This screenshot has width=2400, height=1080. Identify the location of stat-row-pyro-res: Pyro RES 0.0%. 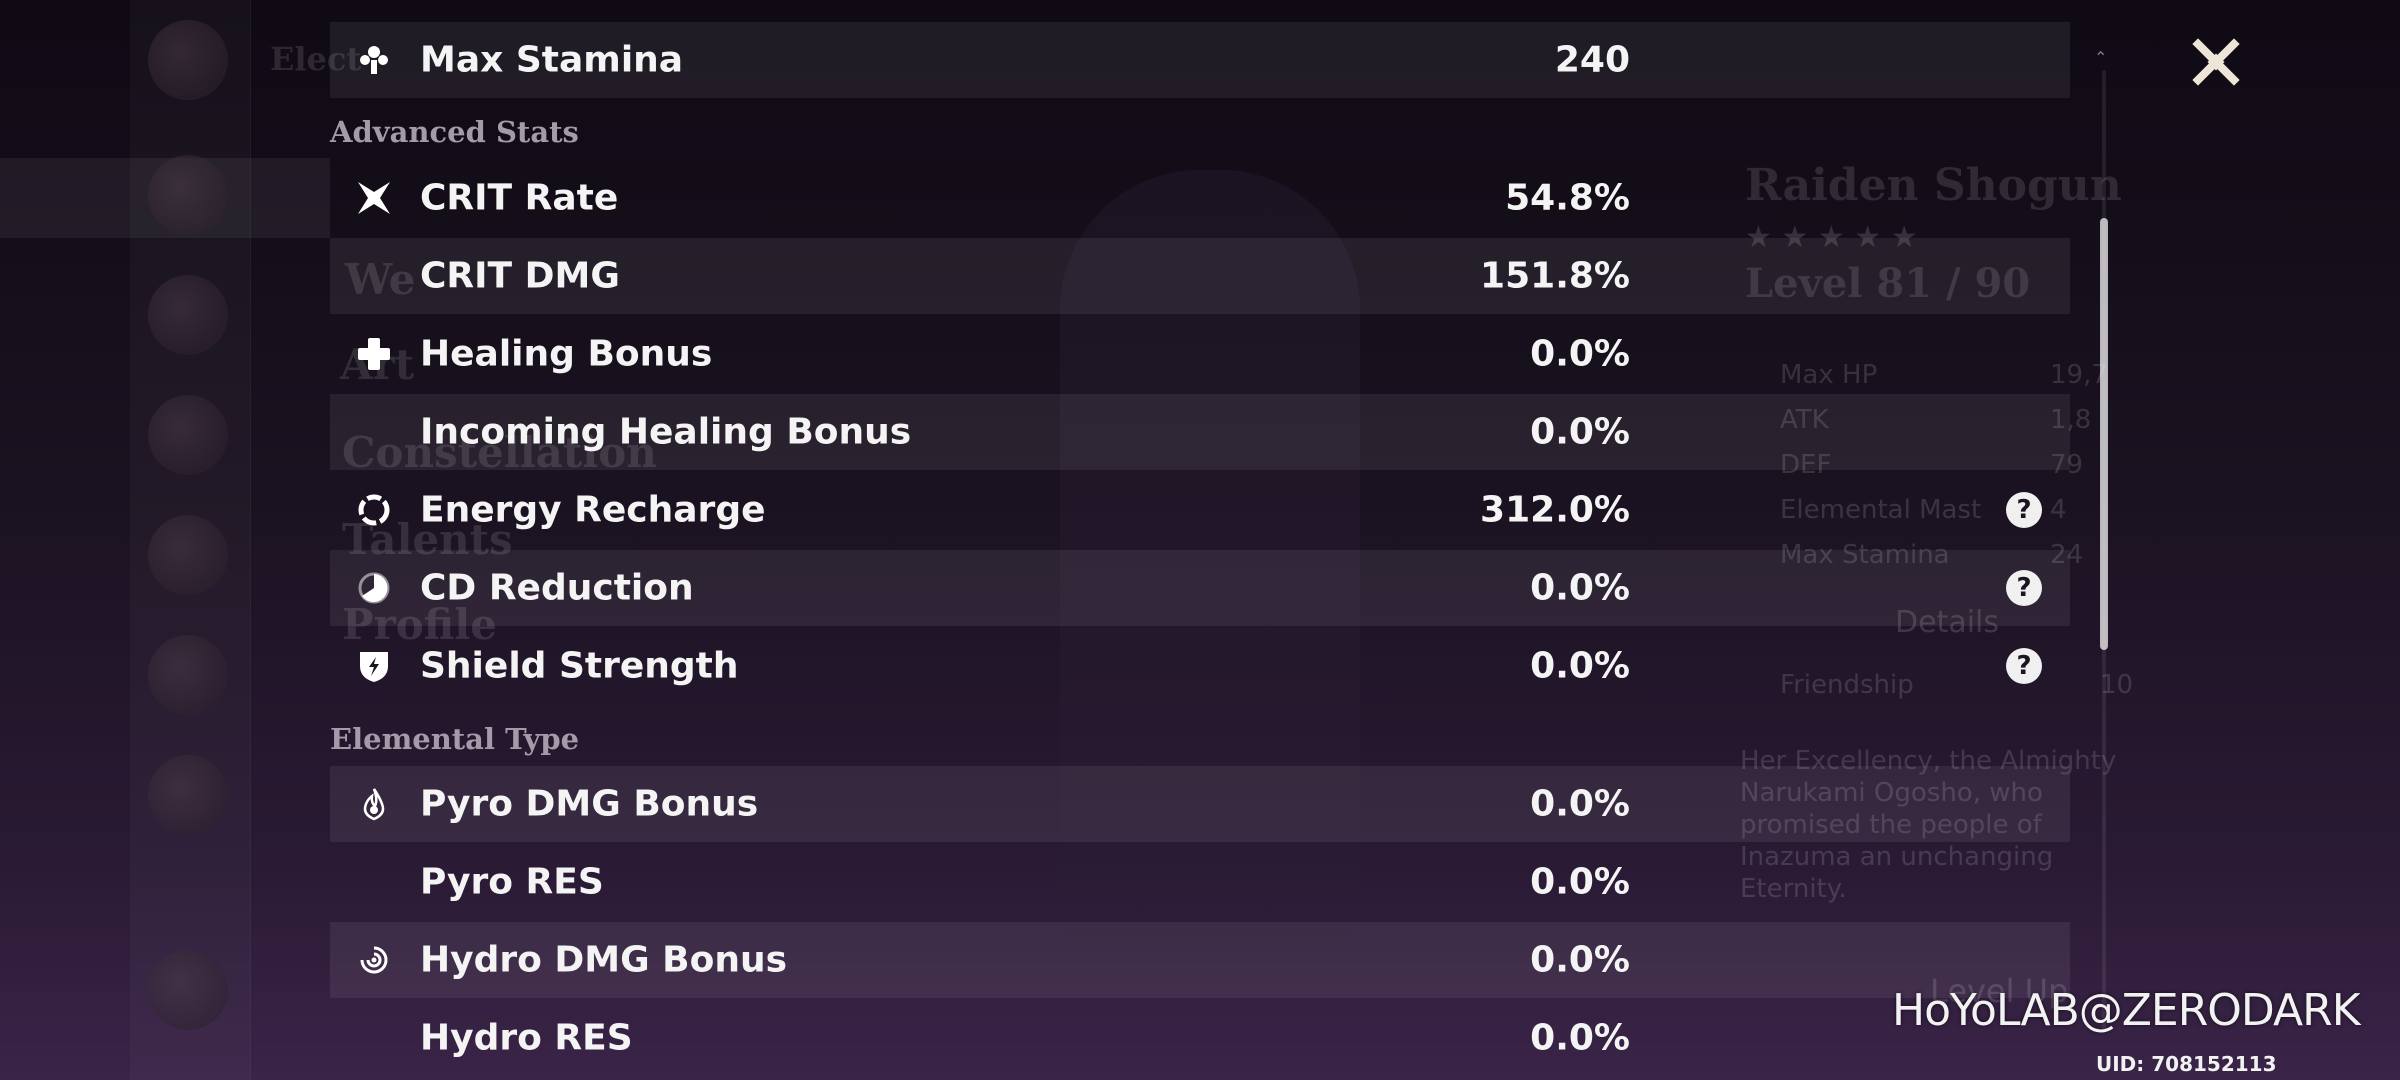
(1200, 882).